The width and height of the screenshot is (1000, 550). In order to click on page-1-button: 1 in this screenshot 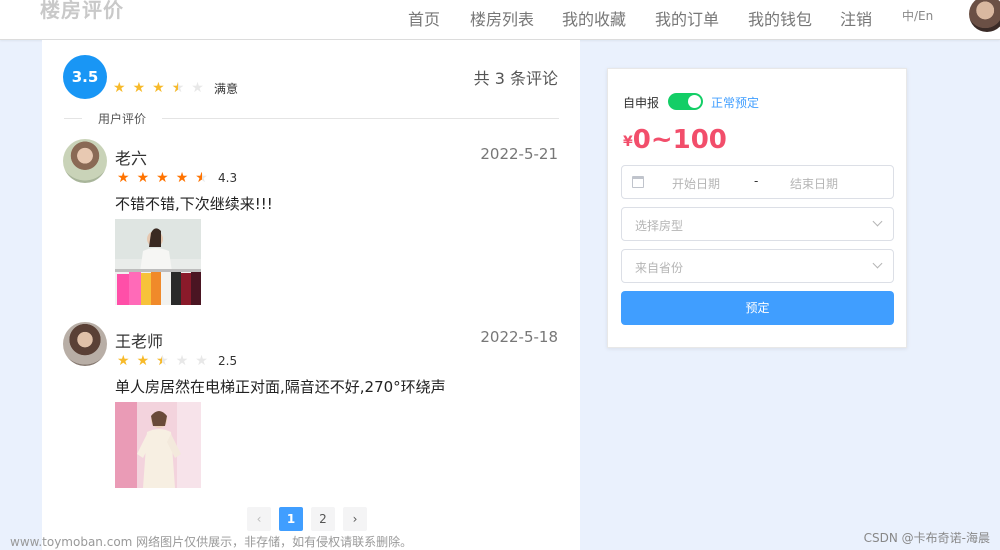, I will do `click(291, 519)`.